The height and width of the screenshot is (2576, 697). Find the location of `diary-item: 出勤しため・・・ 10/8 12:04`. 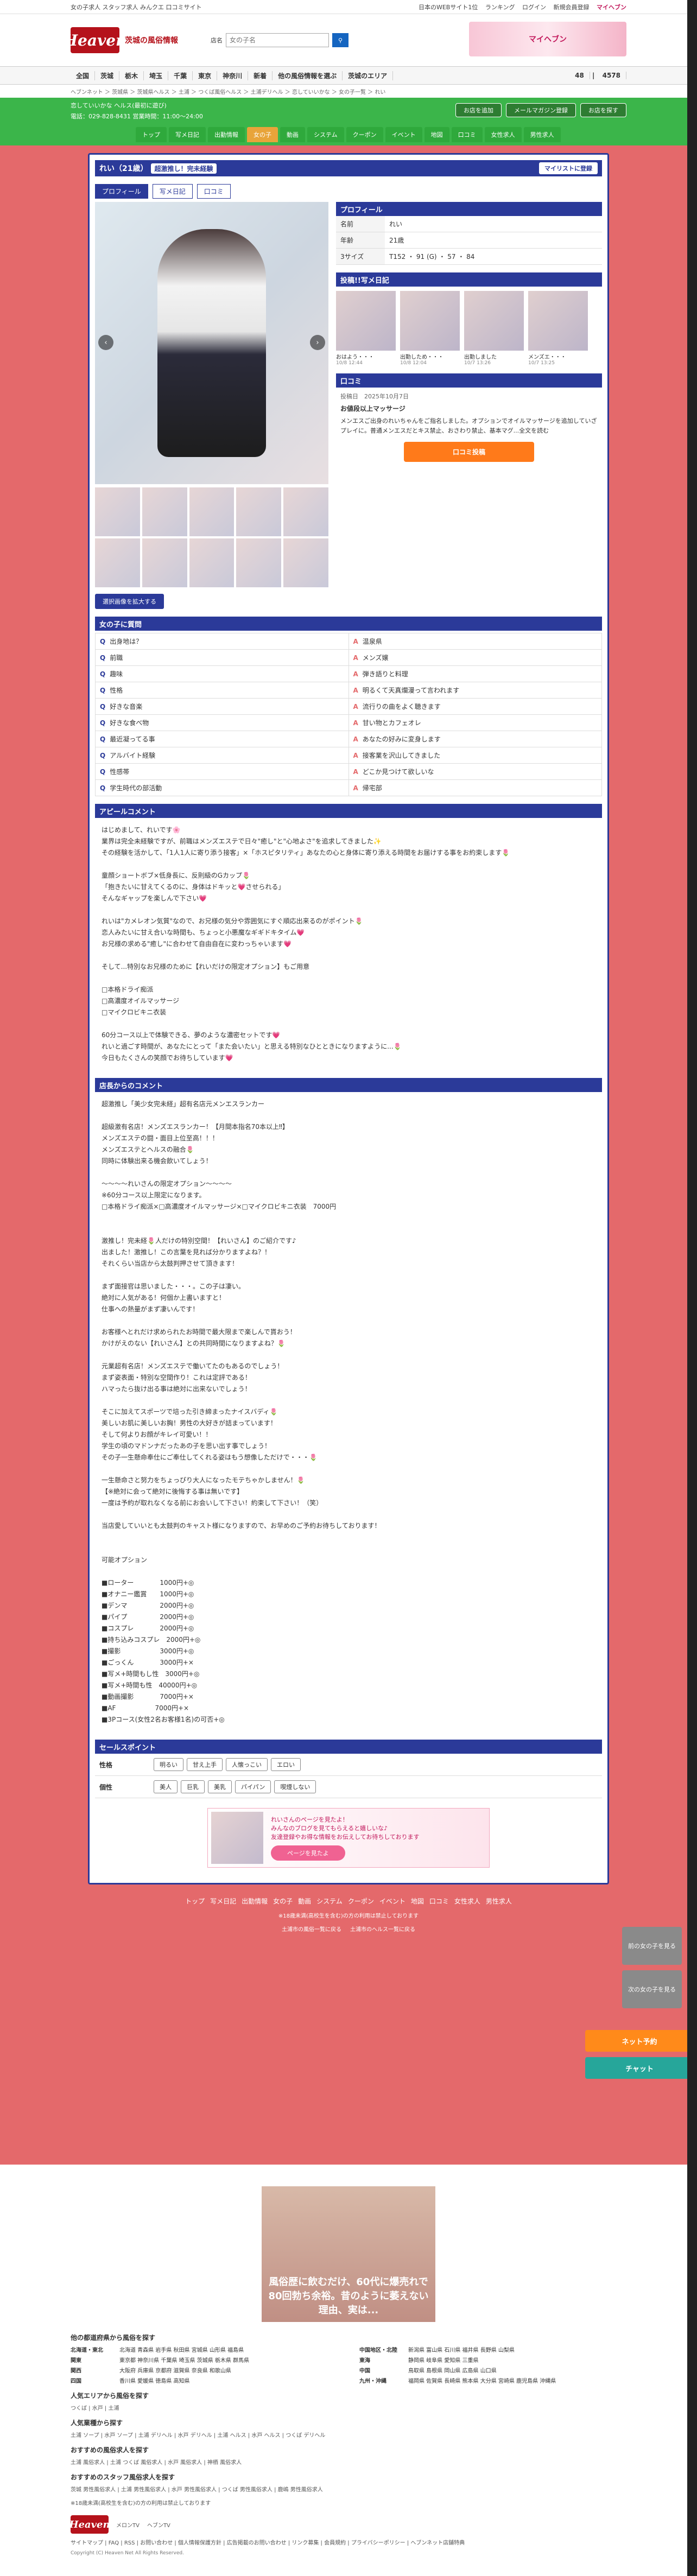

diary-item: 出勤しため・・・ 10/8 12:04 is located at coordinates (430, 328).